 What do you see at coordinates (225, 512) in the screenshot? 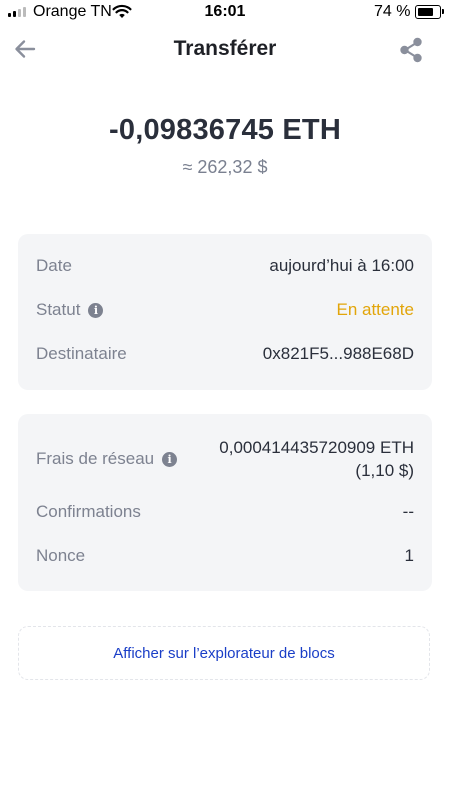
I see `confirmations-row: Confirmations --` at bounding box center [225, 512].